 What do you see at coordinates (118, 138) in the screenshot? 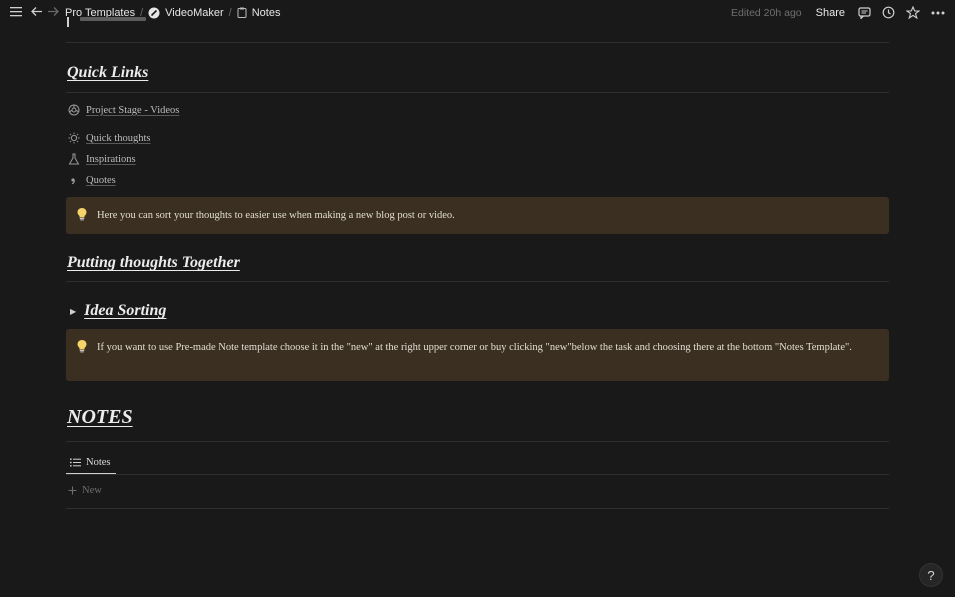
I see `link-label: Quick thoughts` at bounding box center [118, 138].